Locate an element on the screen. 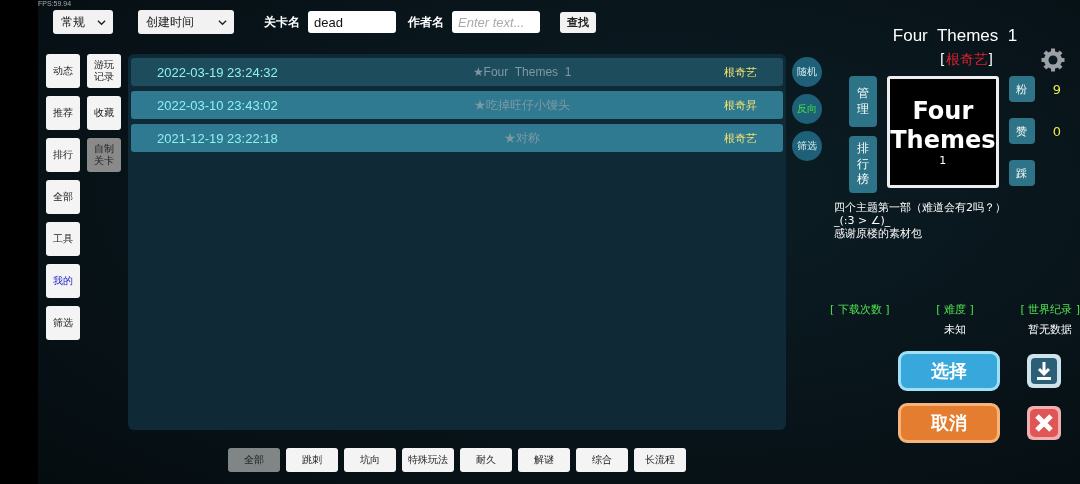 This screenshot has height=484, width=1080. stat-value: 暂无数据 is located at coordinates (1050, 330).